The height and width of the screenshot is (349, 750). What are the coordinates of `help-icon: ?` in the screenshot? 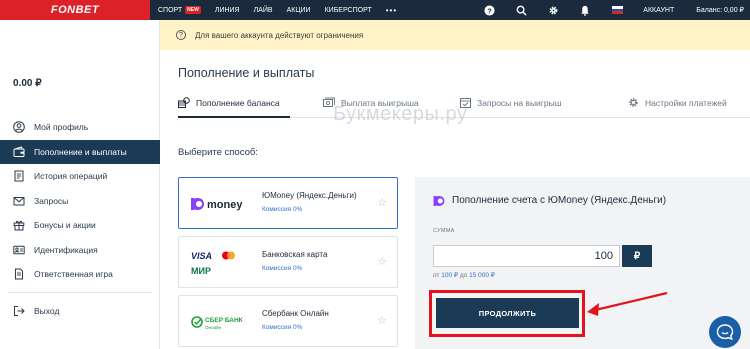 It's located at (489, 10).